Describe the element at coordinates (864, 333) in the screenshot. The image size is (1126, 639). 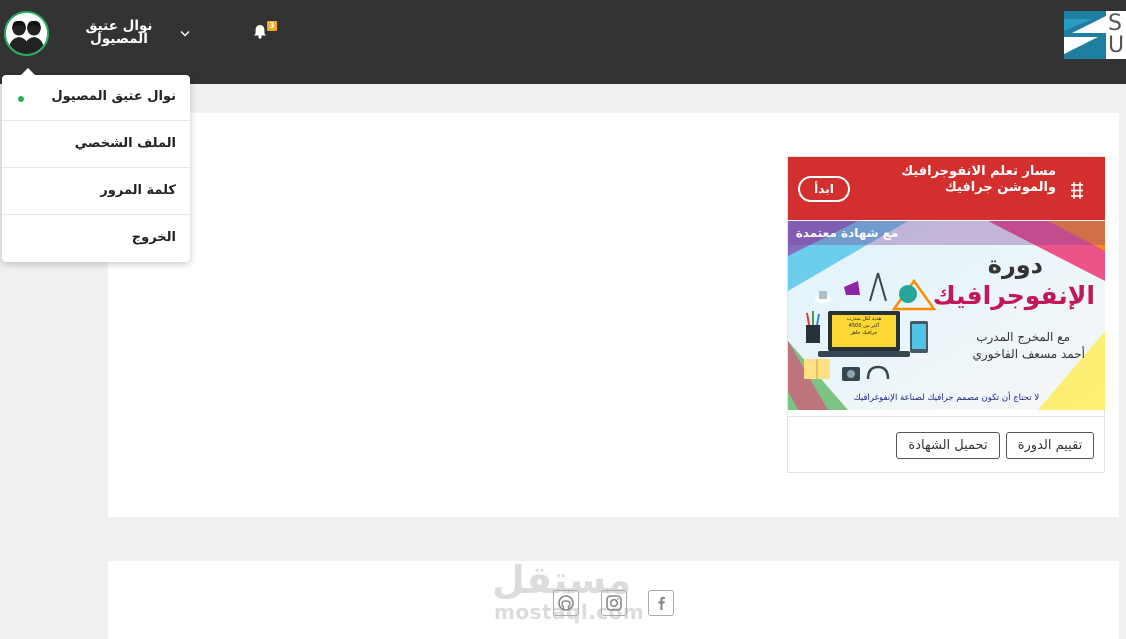
I see `screen-text-line: جرافيك جاهز` at that location.